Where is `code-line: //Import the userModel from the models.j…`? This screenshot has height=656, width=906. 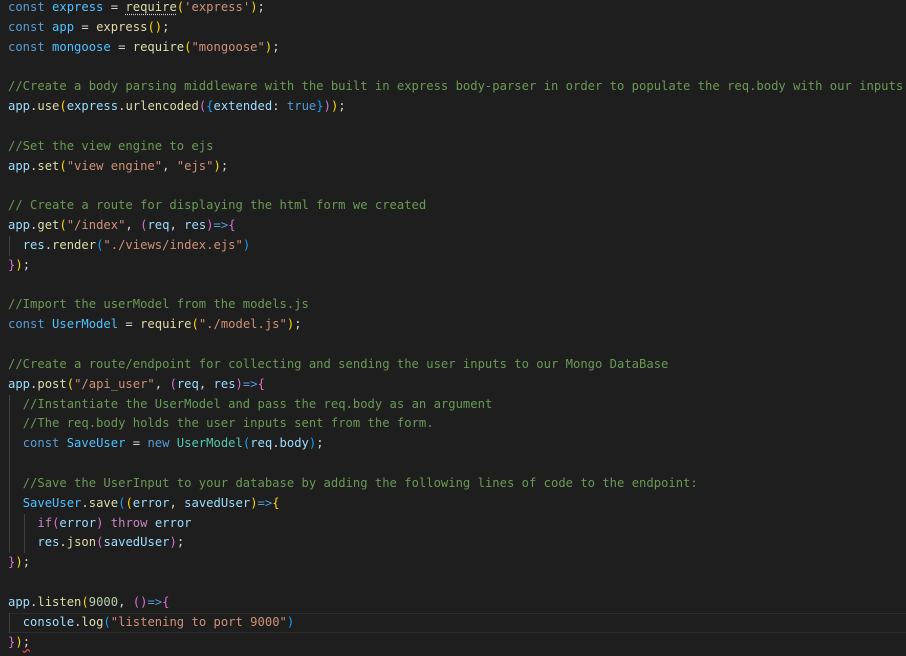
code-line: //Import the userModel from the models.j… is located at coordinates (457, 305).